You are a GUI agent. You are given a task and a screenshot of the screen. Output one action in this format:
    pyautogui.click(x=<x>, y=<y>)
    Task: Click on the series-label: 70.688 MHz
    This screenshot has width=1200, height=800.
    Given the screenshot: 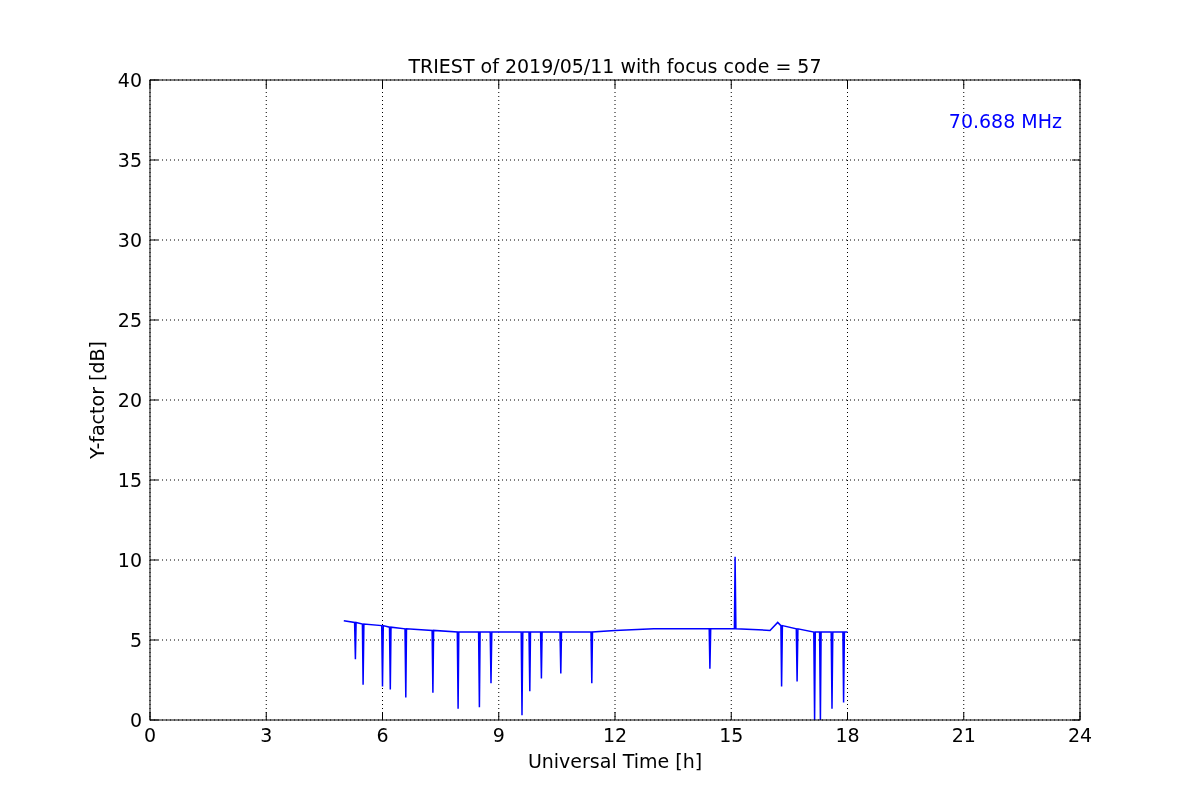 What is the action you would take?
    pyautogui.click(x=1005, y=121)
    